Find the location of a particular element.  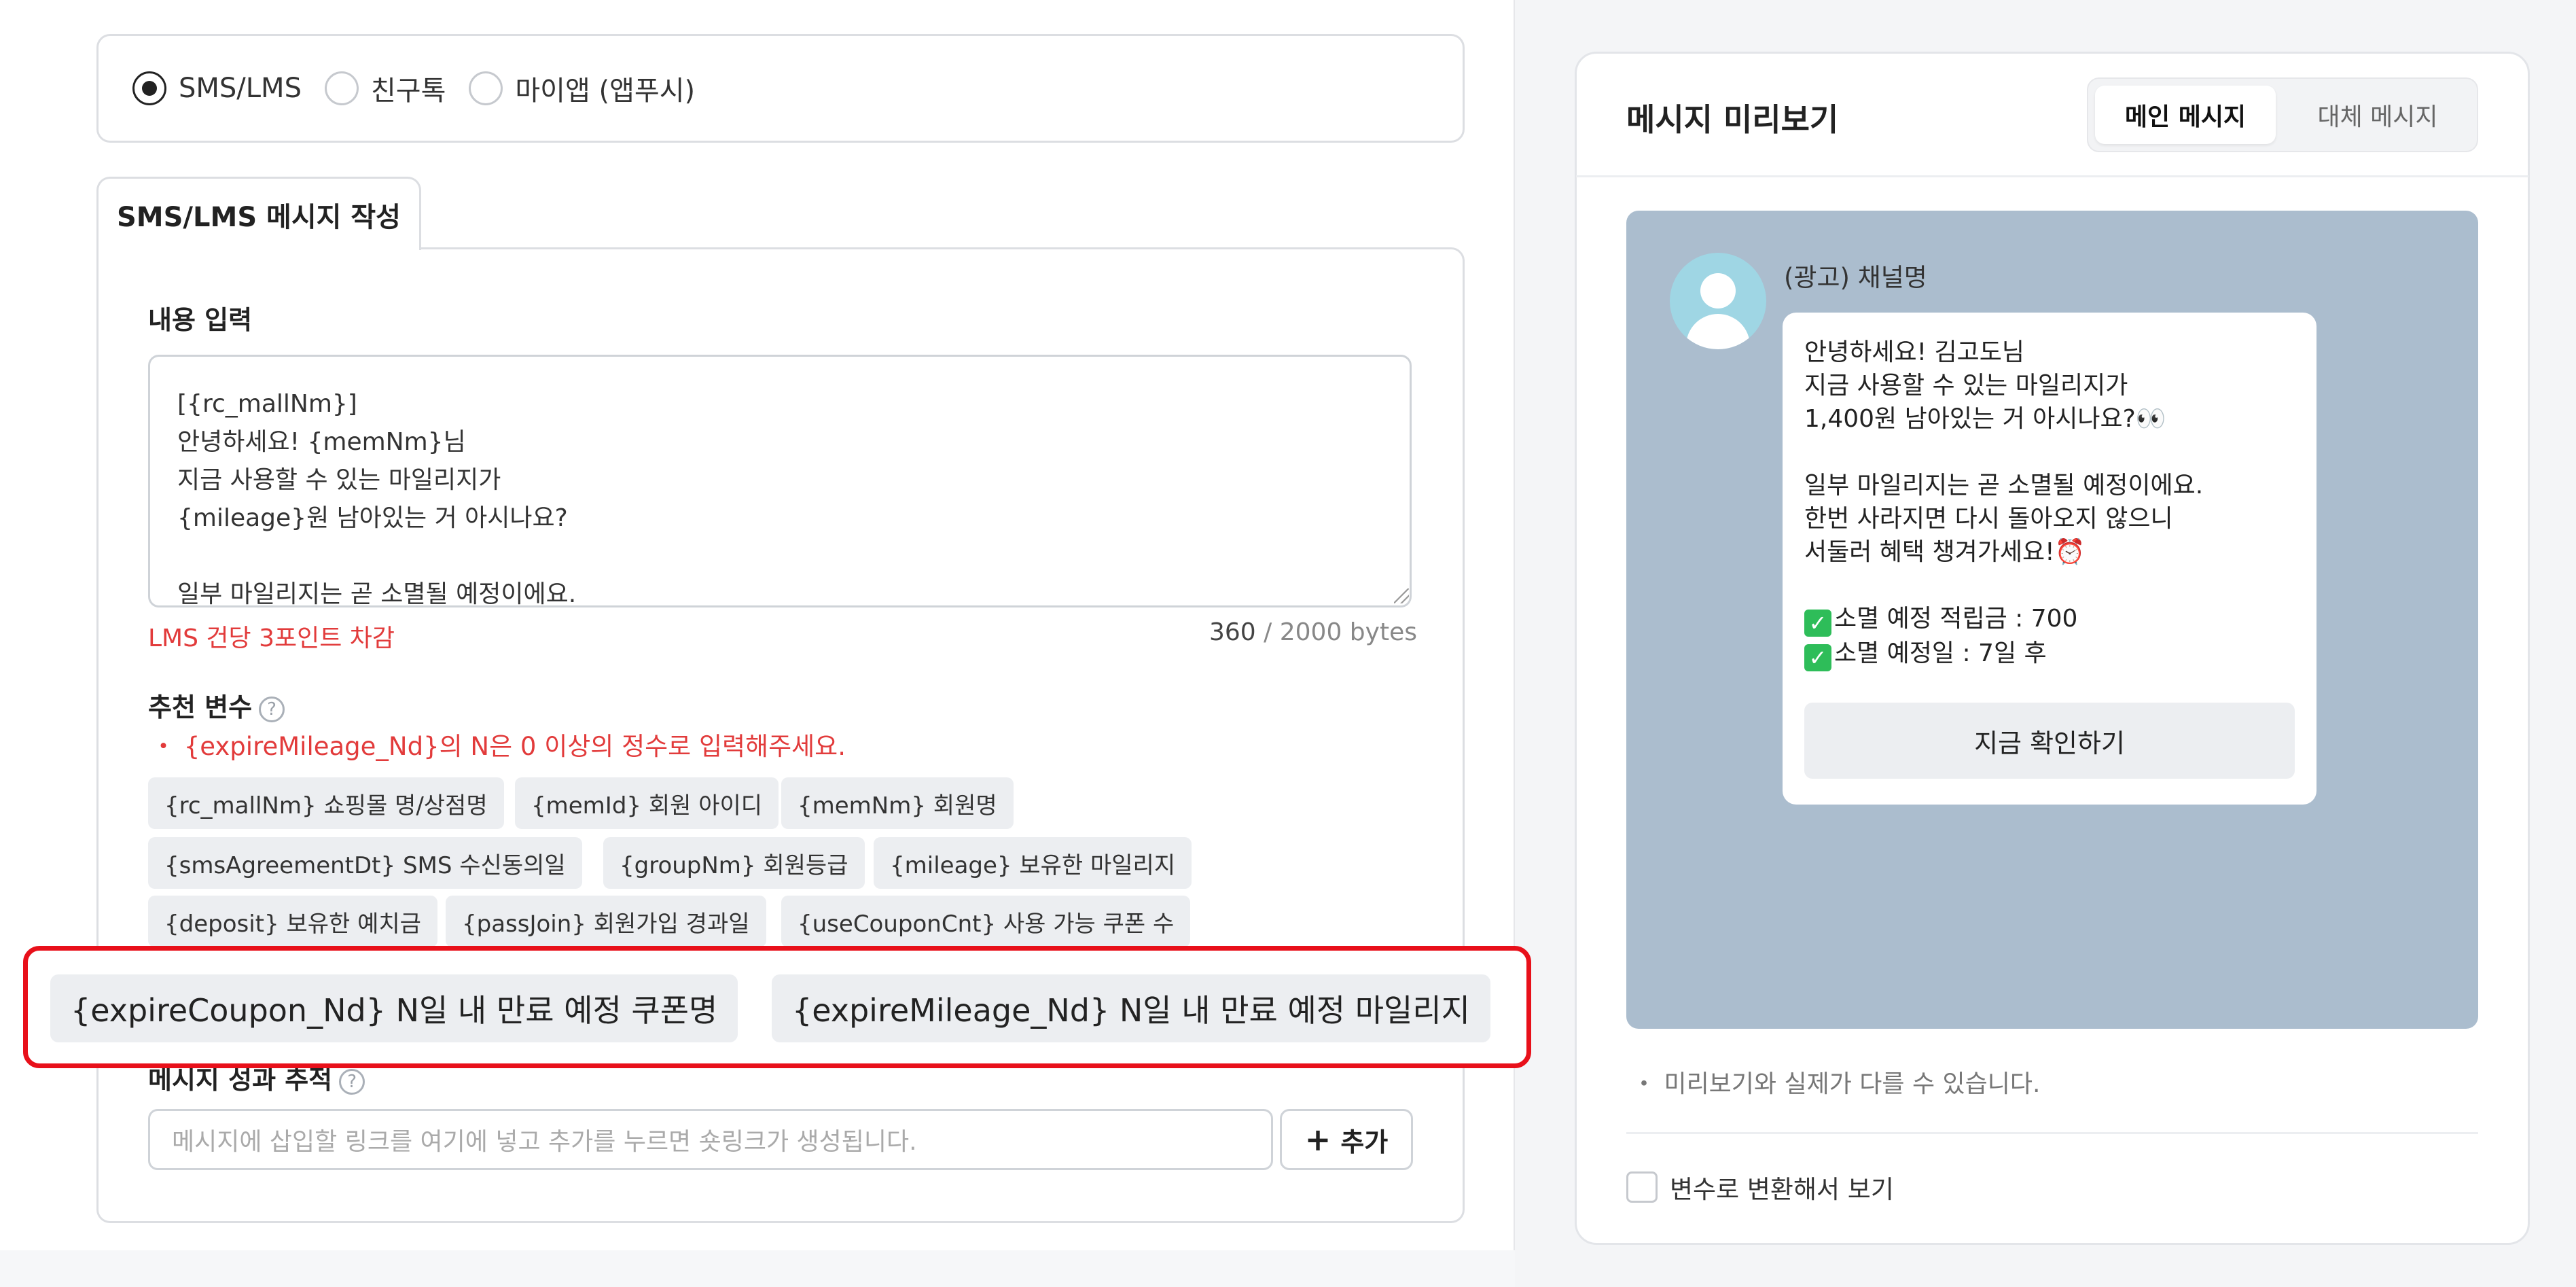

channel-option-appush: 마이앱 (앱푸시) is located at coordinates (582, 88).